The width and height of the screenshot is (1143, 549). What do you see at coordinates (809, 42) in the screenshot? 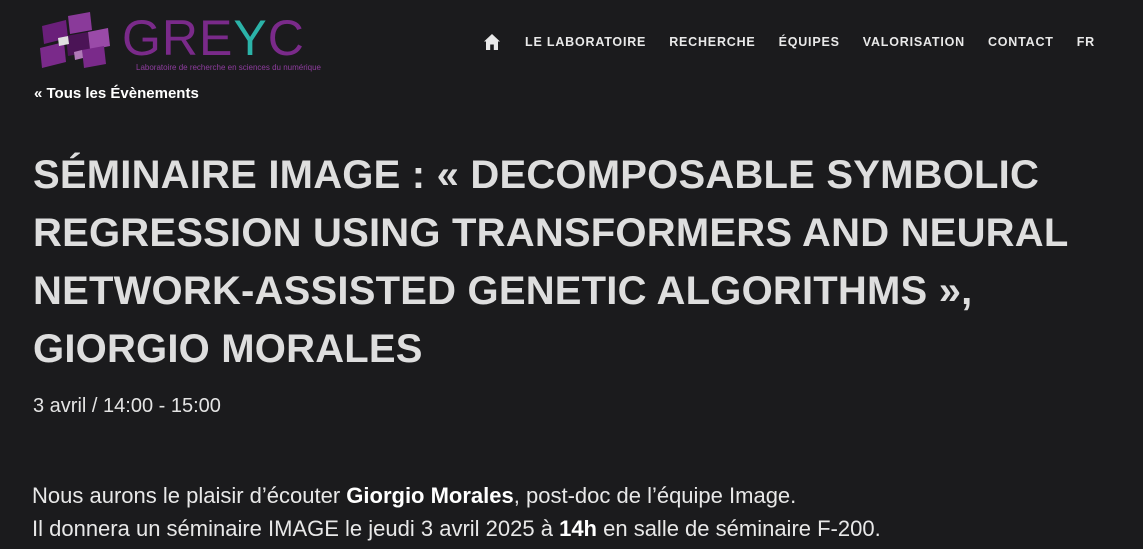
I see `nav-item-equipes: ÉQUIPES` at bounding box center [809, 42].